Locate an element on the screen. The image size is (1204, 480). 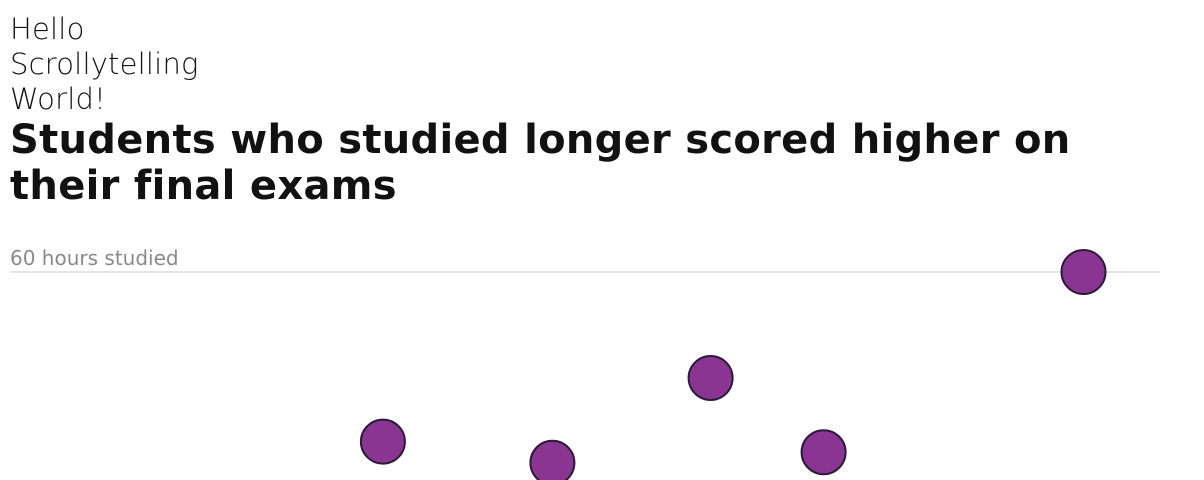
grid-layer: 60 hours studied is located at coordinates (585, 259).